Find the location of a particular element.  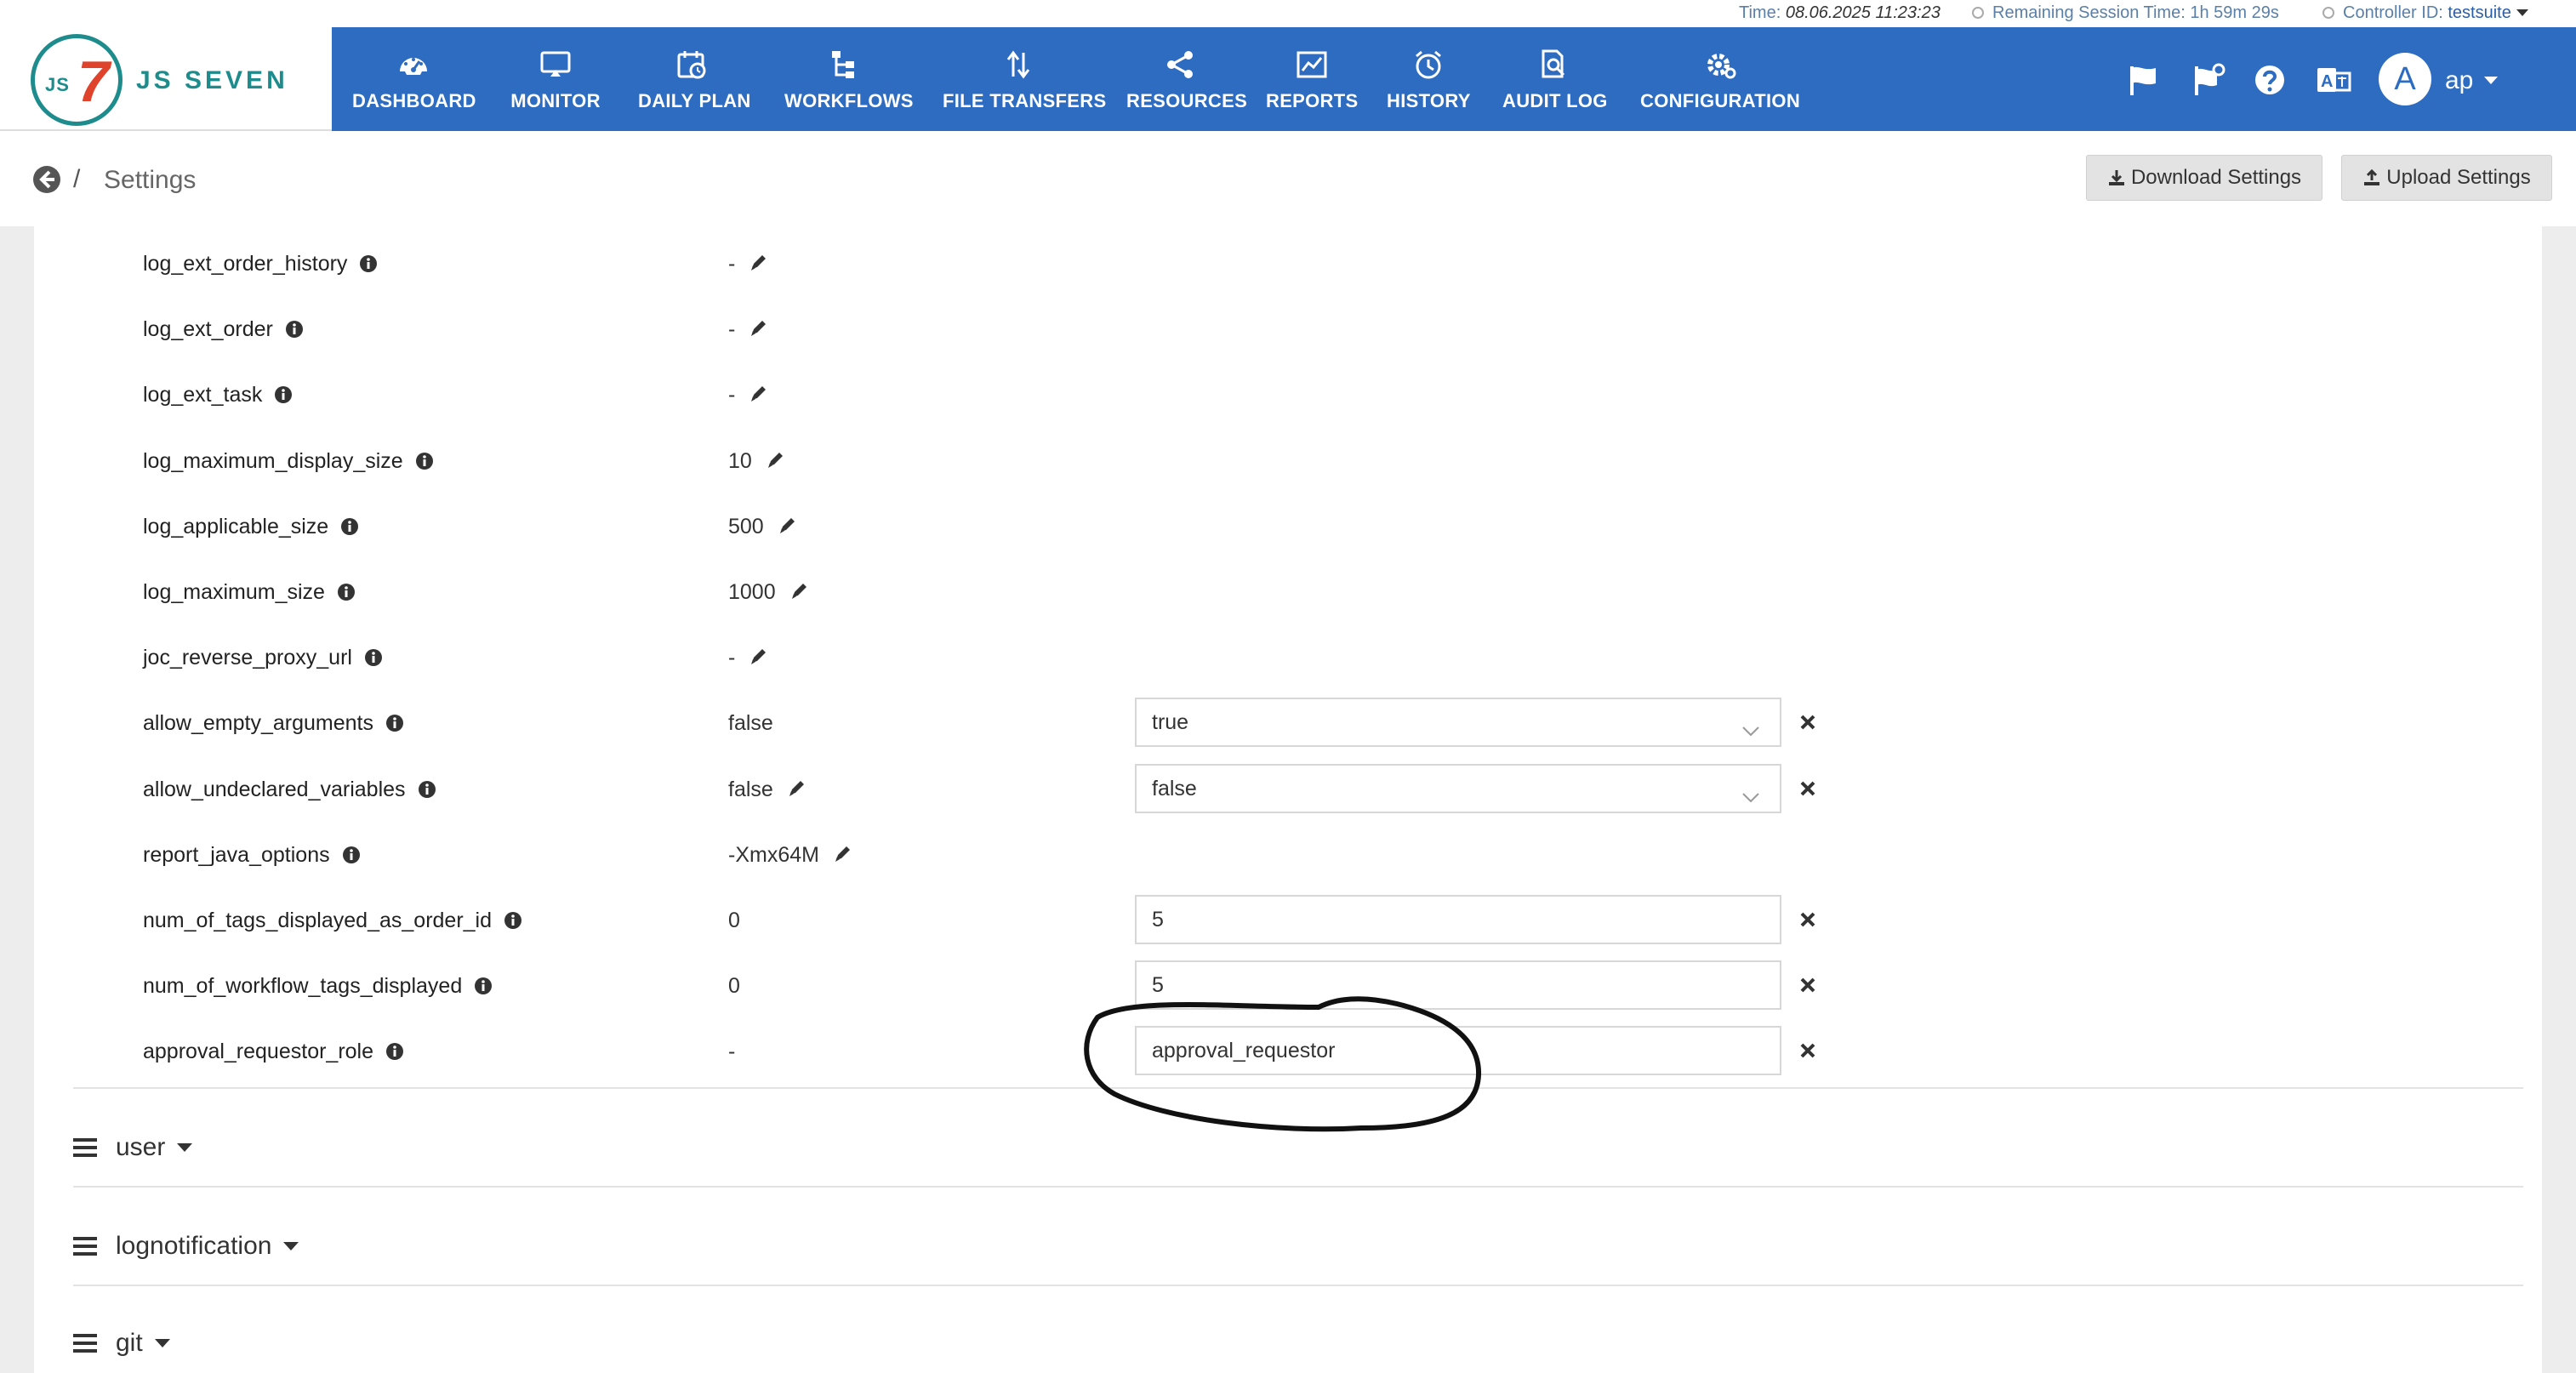

current-value-text: 500 is located at coordinates (746, 526).